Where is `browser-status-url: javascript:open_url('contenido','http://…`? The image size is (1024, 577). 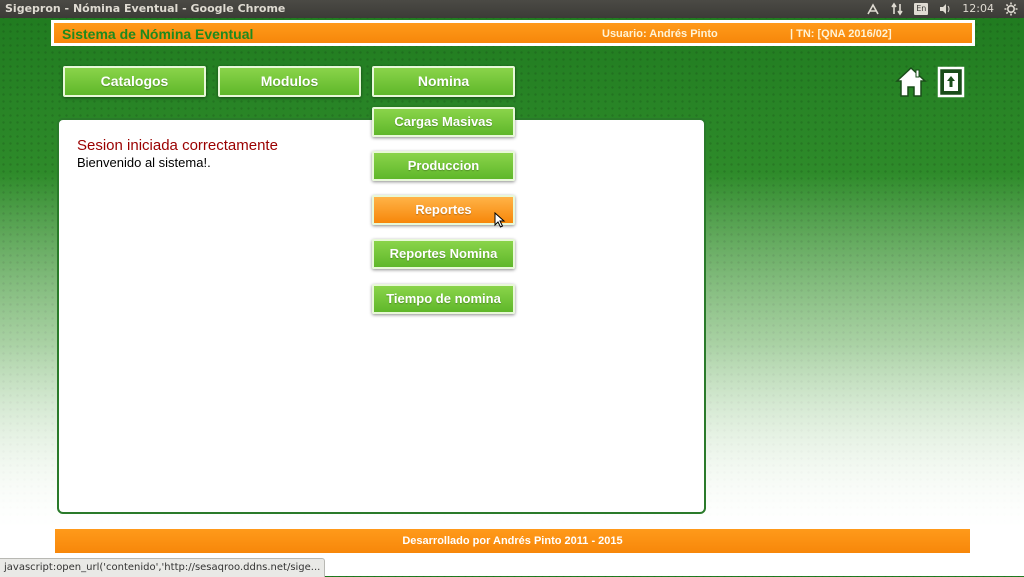
browser-status-url: javascript:open_url('contenido','http://… is located at coordinates (163, 567).